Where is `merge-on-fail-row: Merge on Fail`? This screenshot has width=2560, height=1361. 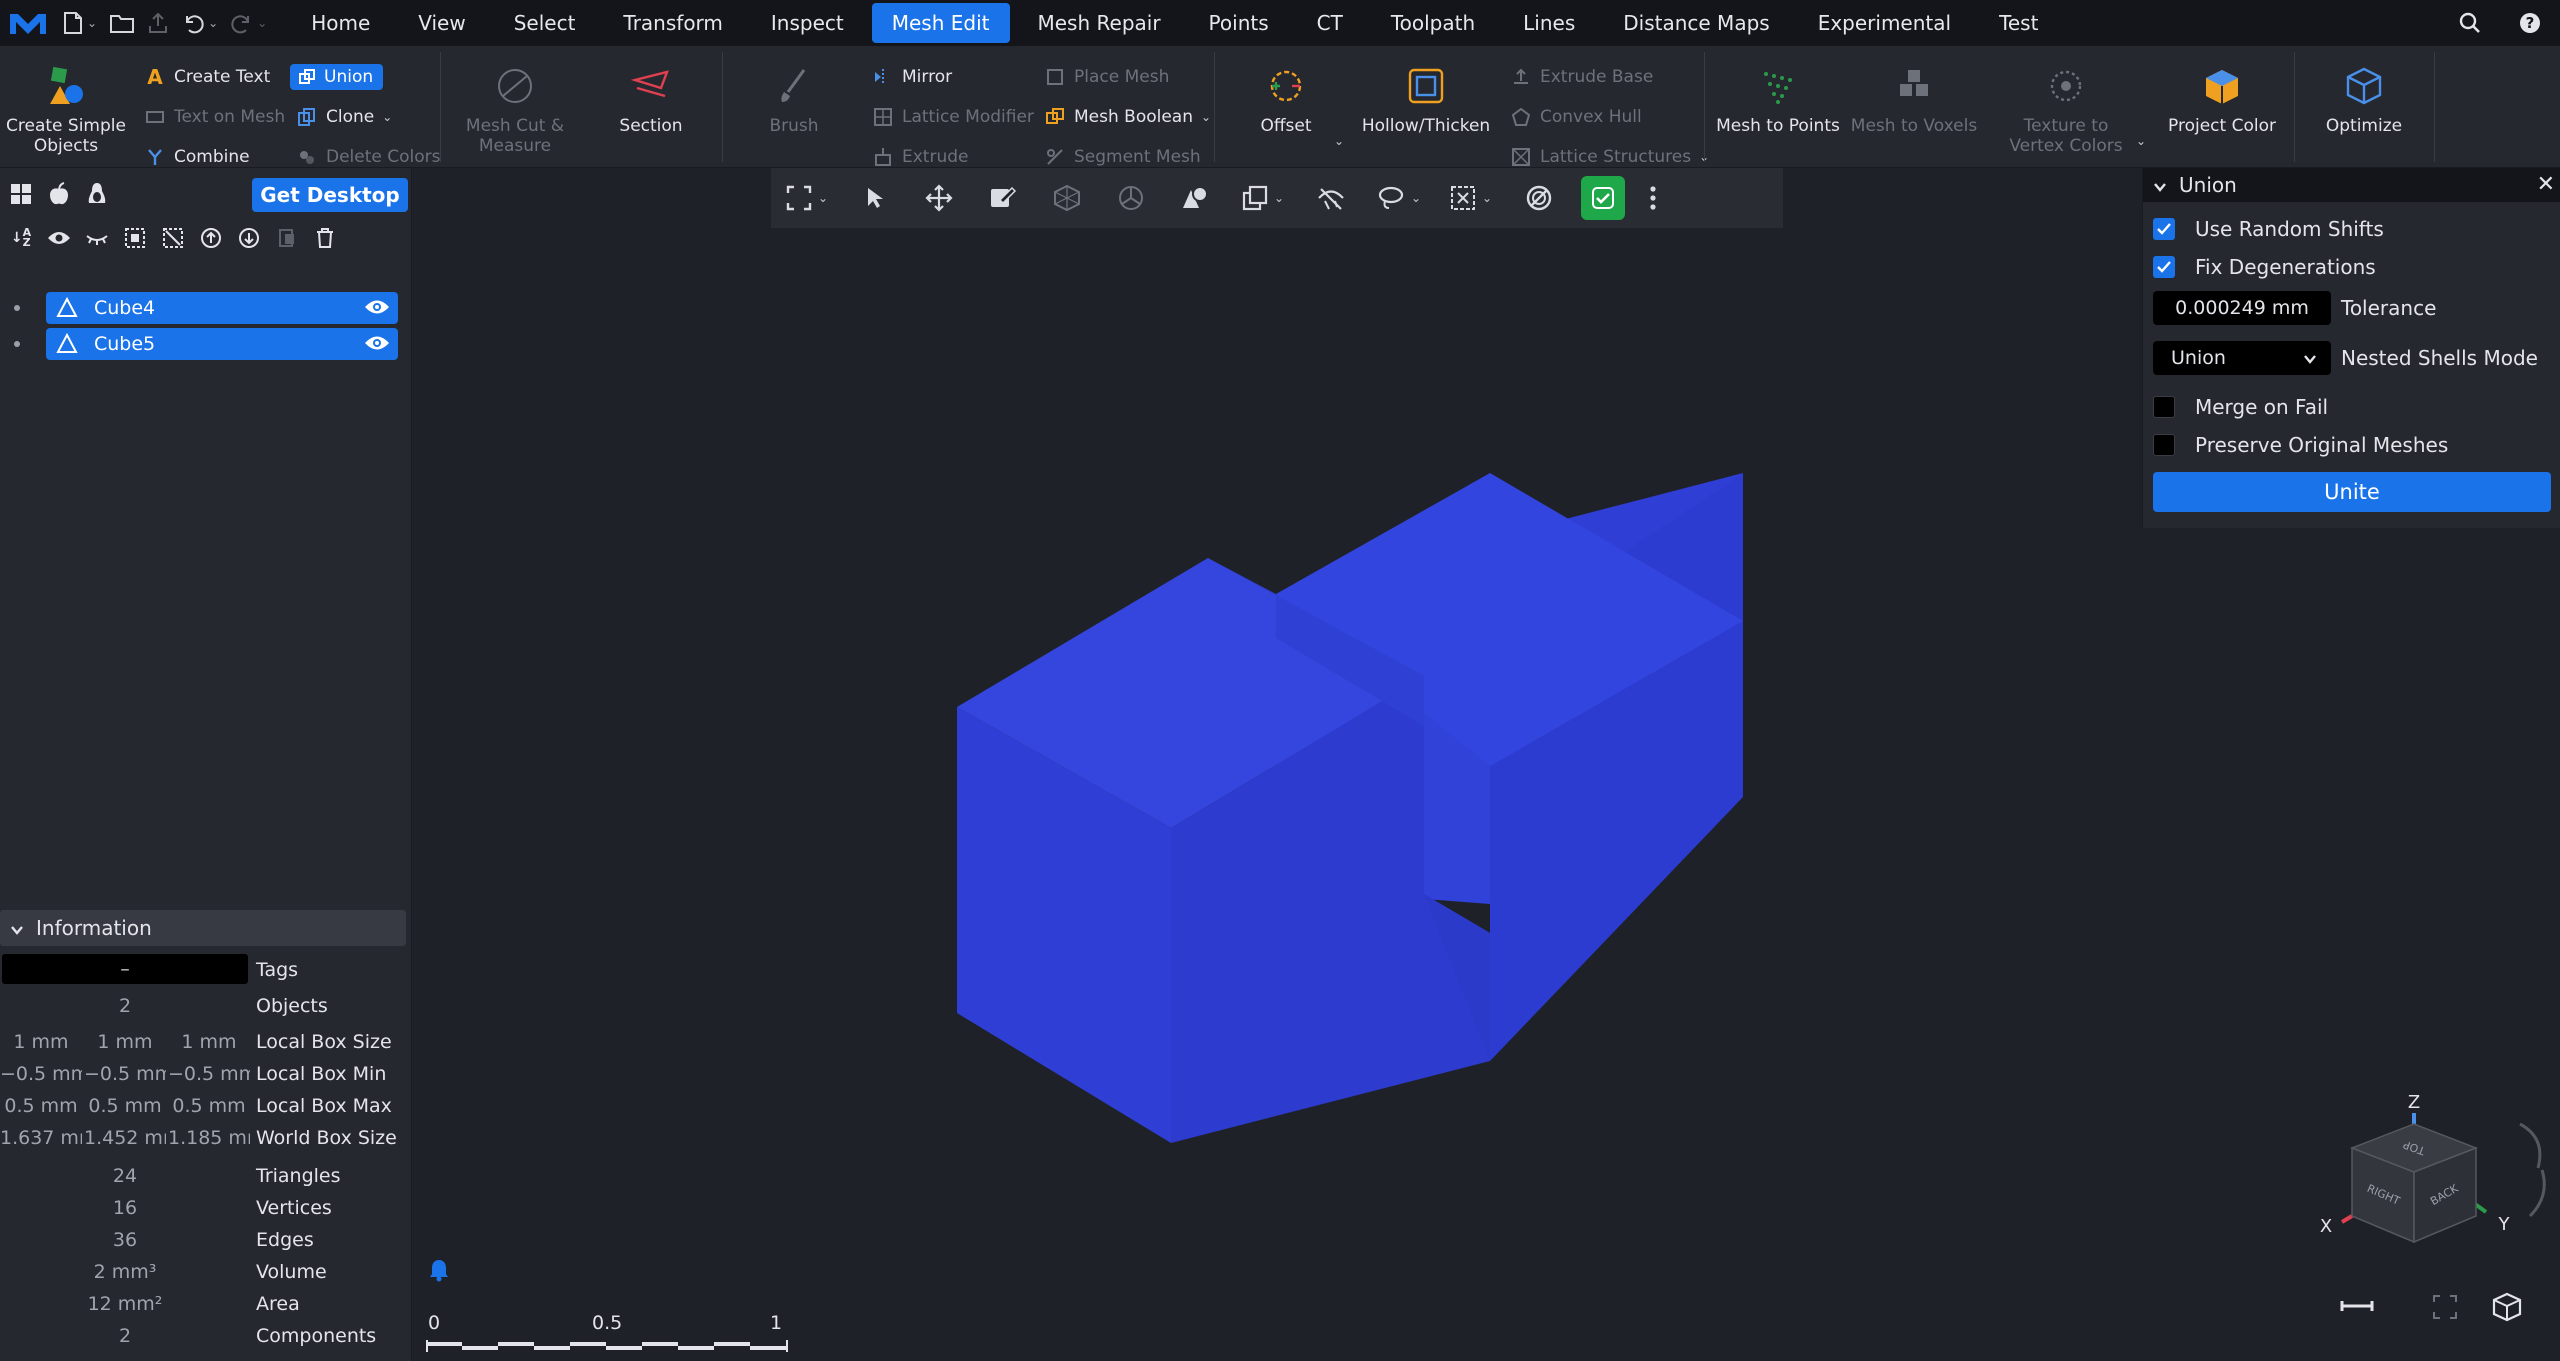
merge-on-fail-row: Merge on Fail is located at coordinates (2240, 407).